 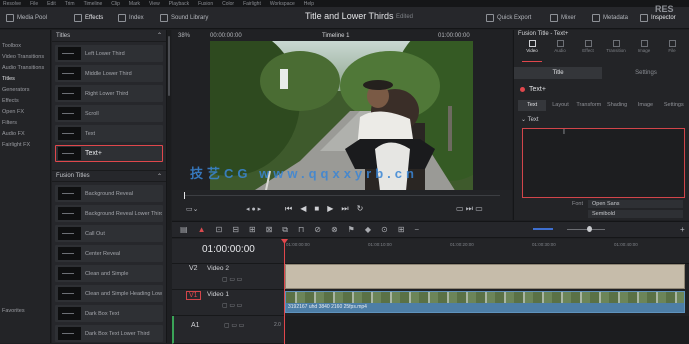 I want to click on category-item: Video Transitions, so click(x=25, y=57).